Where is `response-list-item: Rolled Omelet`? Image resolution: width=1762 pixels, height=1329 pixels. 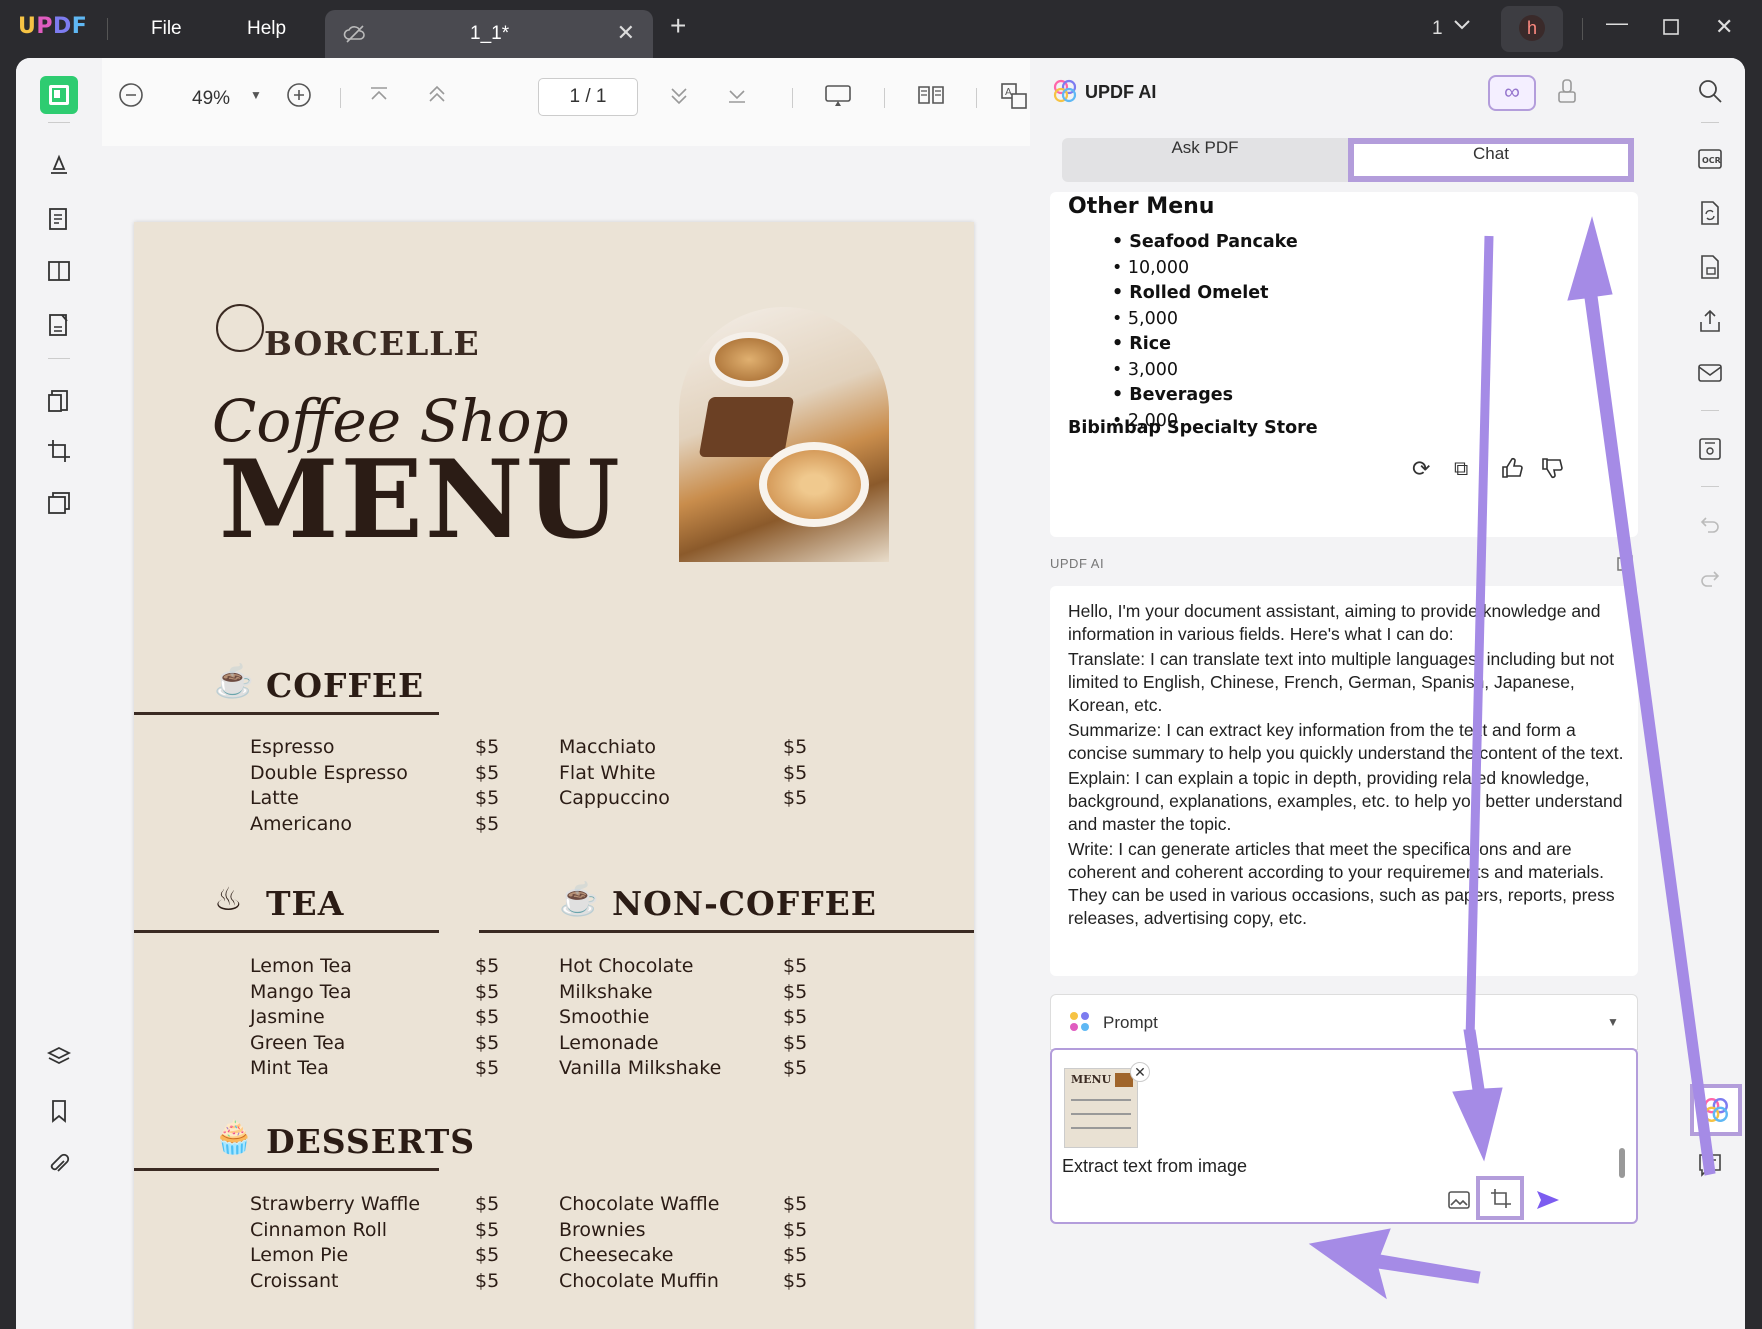
response-list-item: Rolled Omelet is located at coordinates (1205, 294).